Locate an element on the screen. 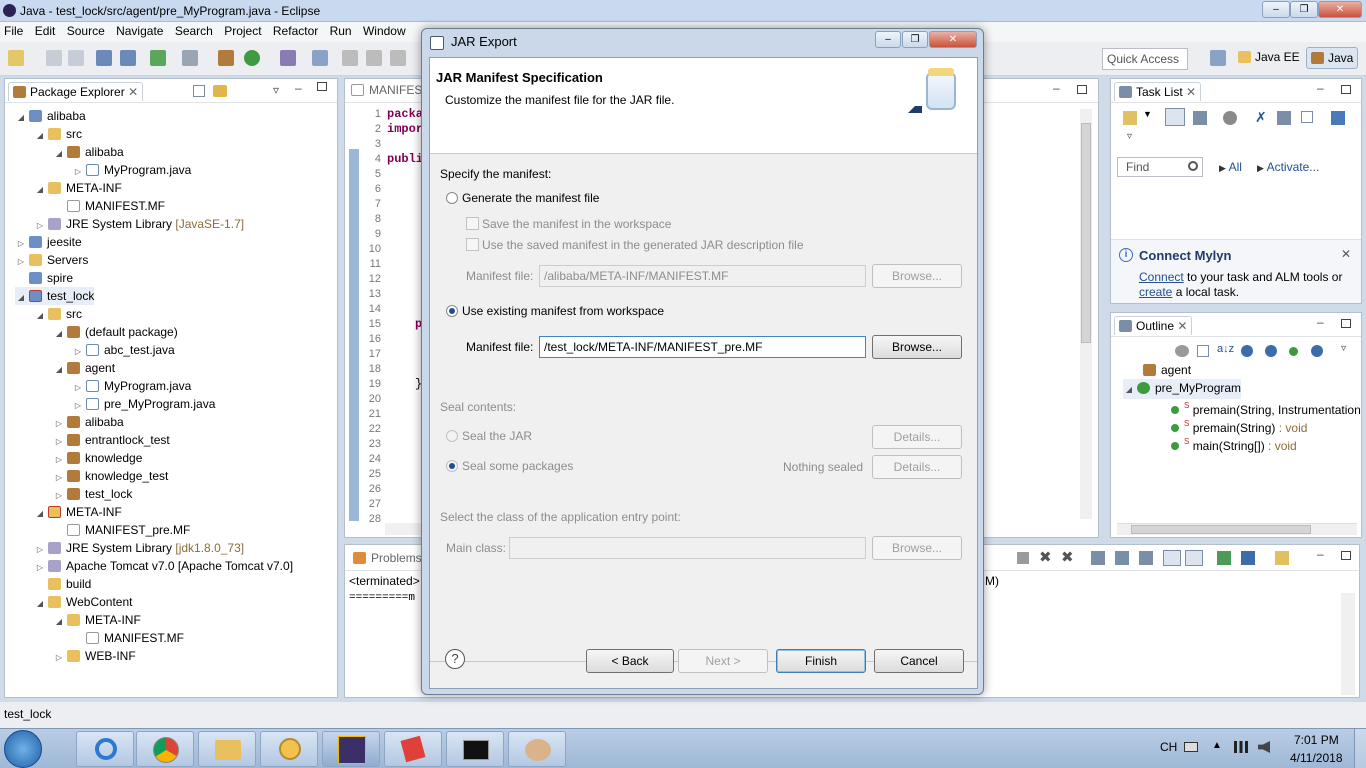 The width and height of the screenshot is (1366, 768). menu-run: Run is located at coordinates (341, 31).